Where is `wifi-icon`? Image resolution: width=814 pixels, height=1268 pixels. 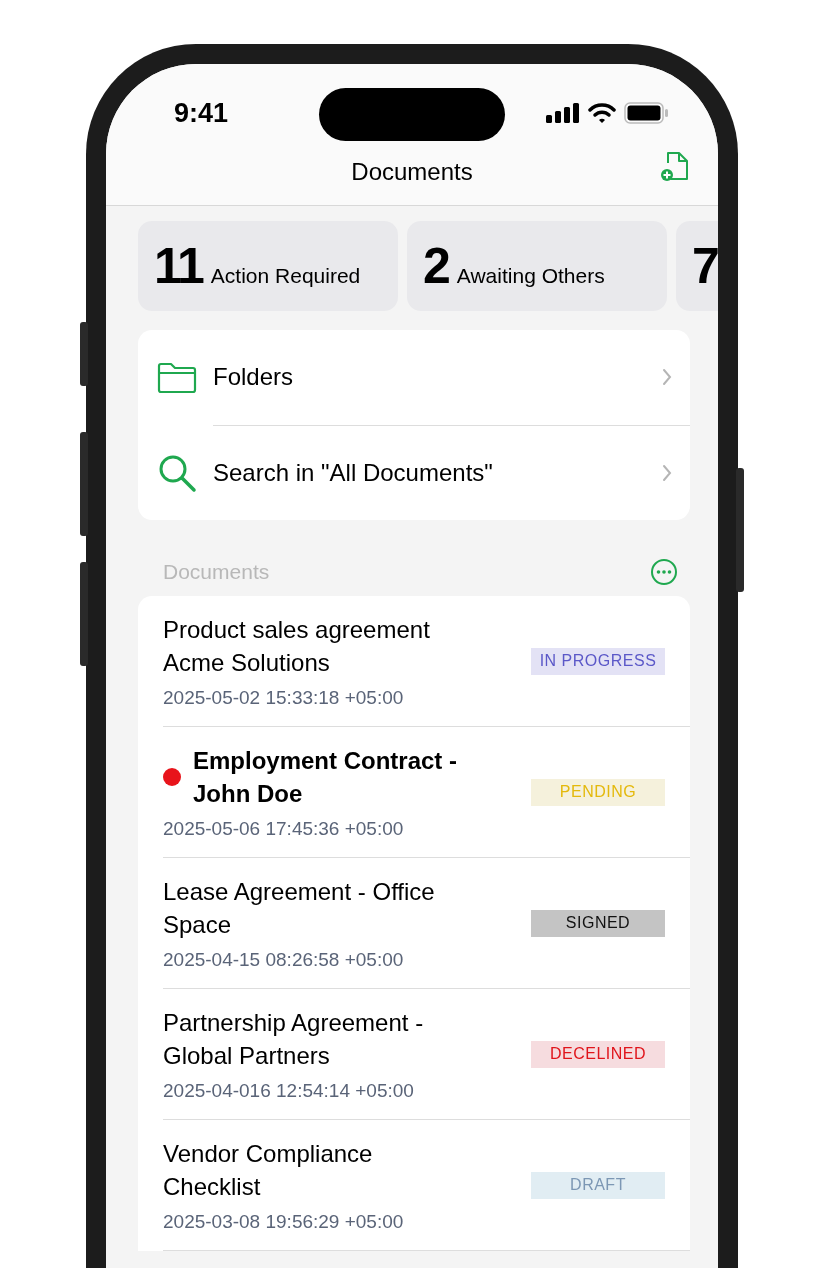
wifi-icon is located at coordinates (602, 113).